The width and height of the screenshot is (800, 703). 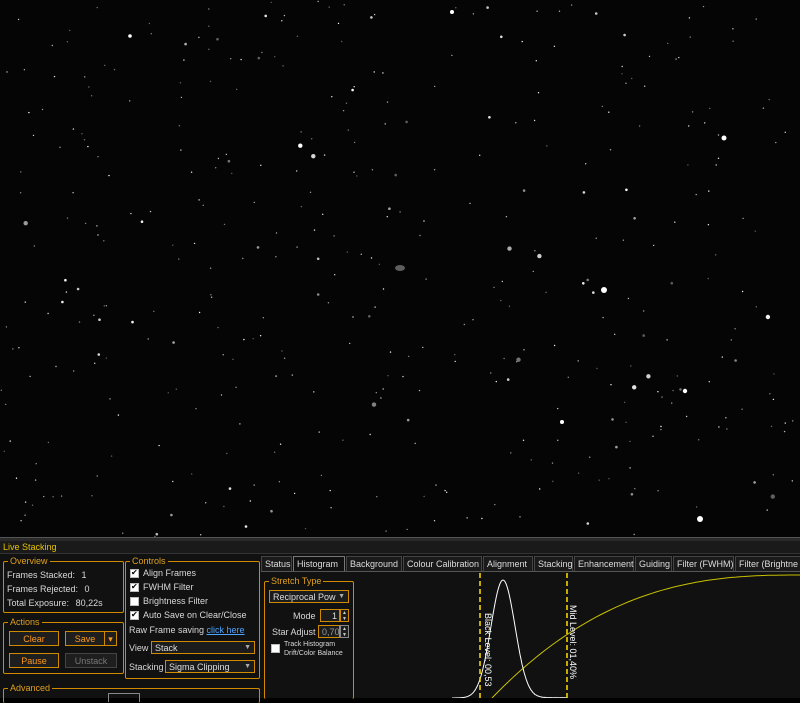 I want to click on tab-alignment: Alignment, so click(x=508, y=563).